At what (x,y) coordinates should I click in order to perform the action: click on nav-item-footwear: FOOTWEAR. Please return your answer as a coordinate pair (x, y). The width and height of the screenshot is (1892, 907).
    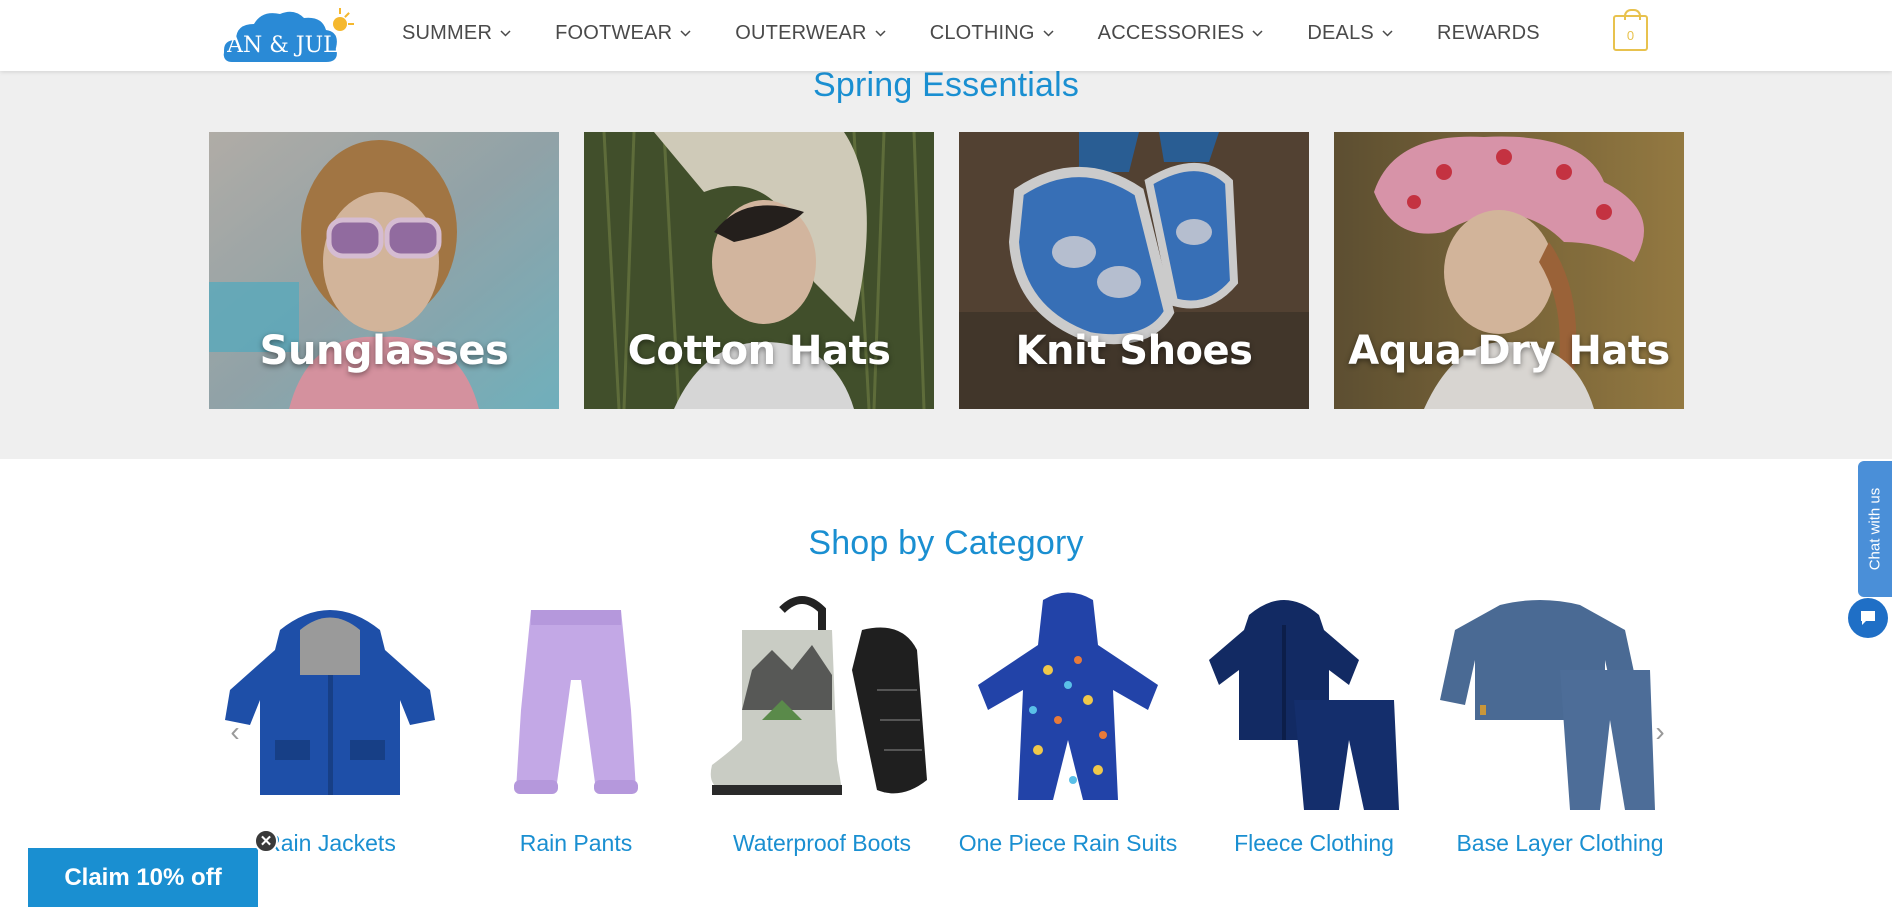
    Looking at the image, I should click on (623, 33).